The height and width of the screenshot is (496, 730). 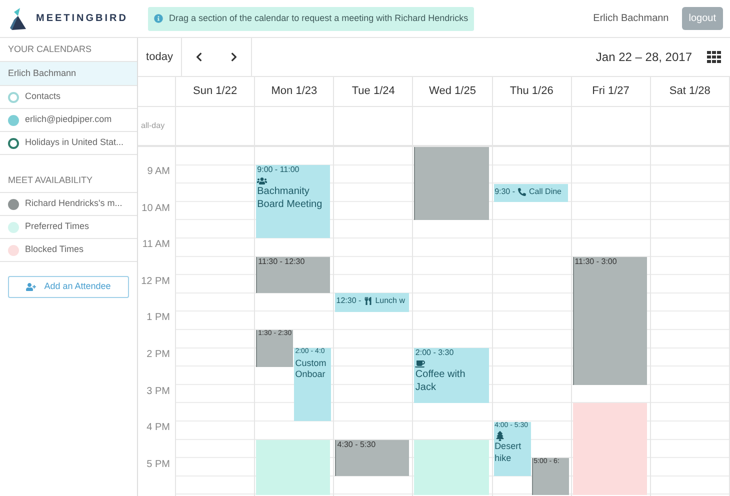 I want to click on day-header: Wed 1/25, so click(x=452, y=92).